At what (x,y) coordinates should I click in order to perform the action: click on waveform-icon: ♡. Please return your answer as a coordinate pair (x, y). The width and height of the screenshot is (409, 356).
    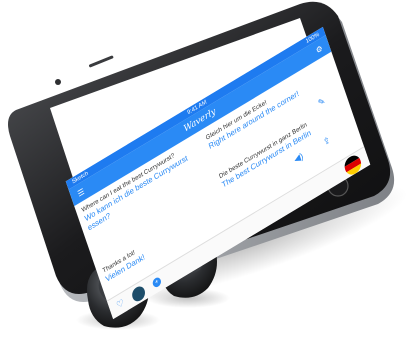
    Looking at the image, I should click on (120, 304).